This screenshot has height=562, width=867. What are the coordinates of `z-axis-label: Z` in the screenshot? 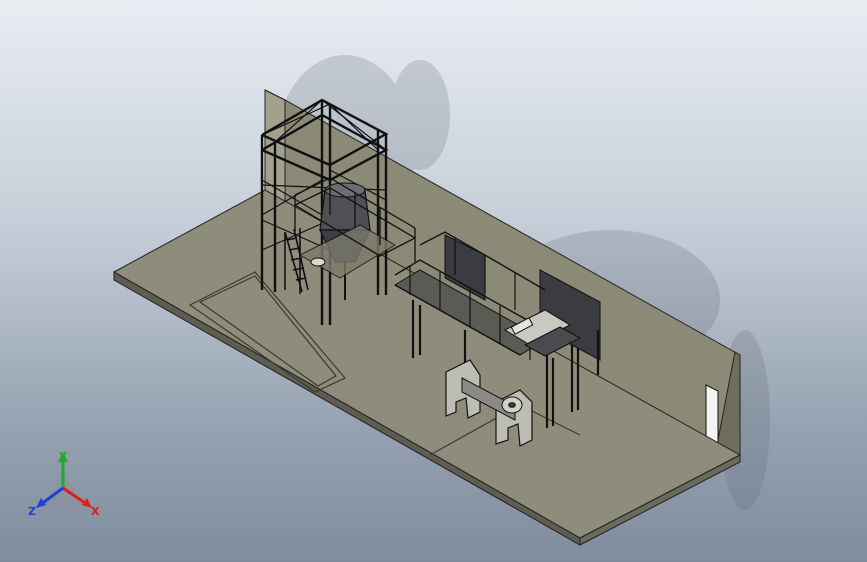 It's located at (32, 511).